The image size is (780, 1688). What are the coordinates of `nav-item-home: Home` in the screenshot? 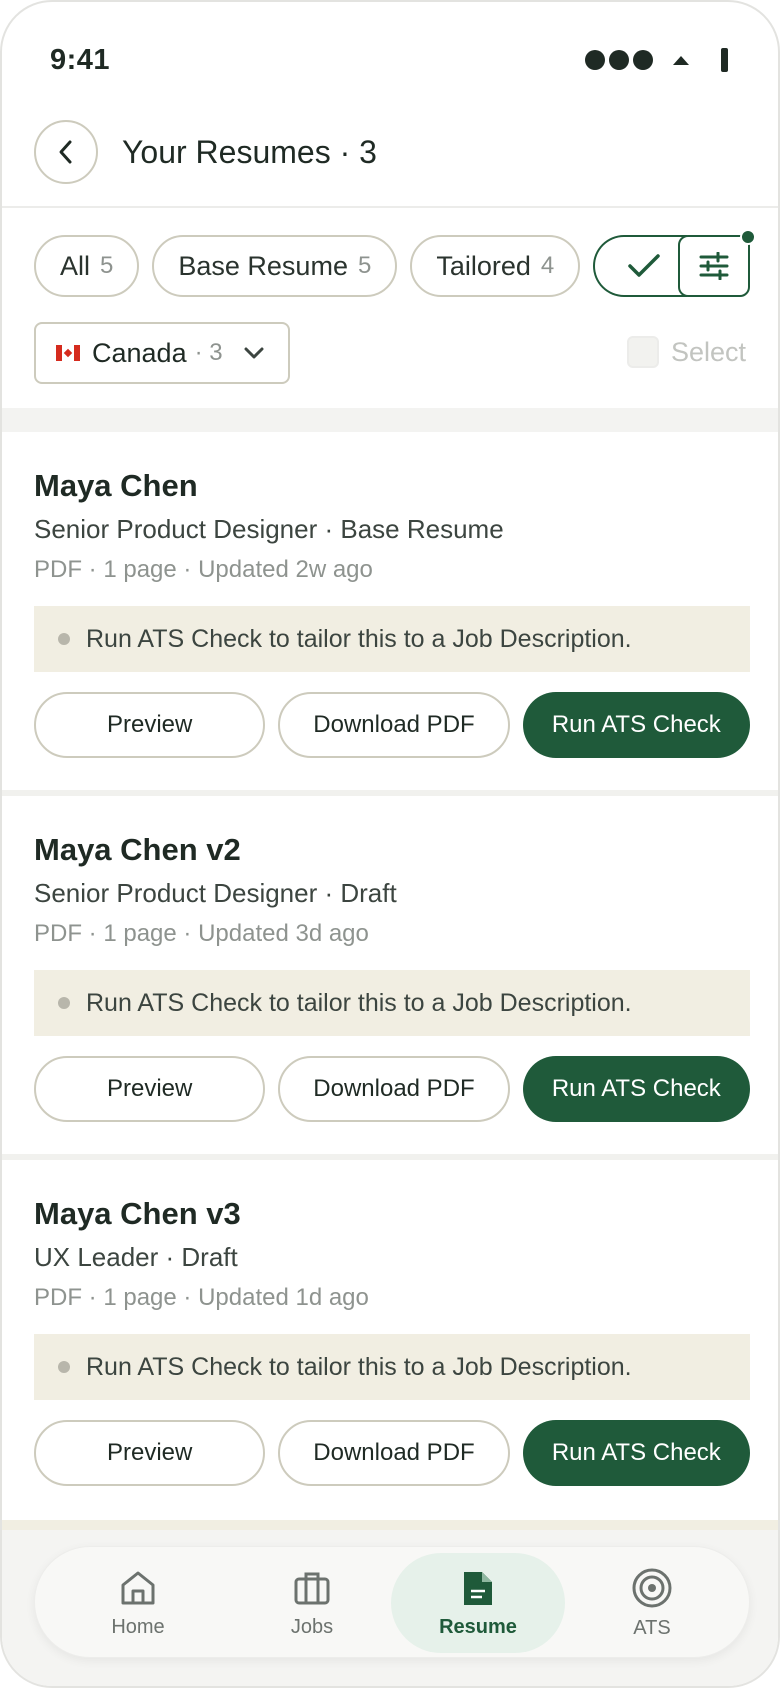 It's located at (138, 1603).